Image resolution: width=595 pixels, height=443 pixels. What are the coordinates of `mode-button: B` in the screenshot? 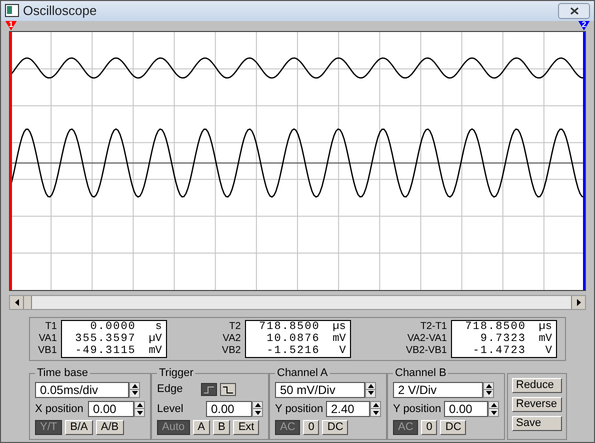 It's located at (221, 427).